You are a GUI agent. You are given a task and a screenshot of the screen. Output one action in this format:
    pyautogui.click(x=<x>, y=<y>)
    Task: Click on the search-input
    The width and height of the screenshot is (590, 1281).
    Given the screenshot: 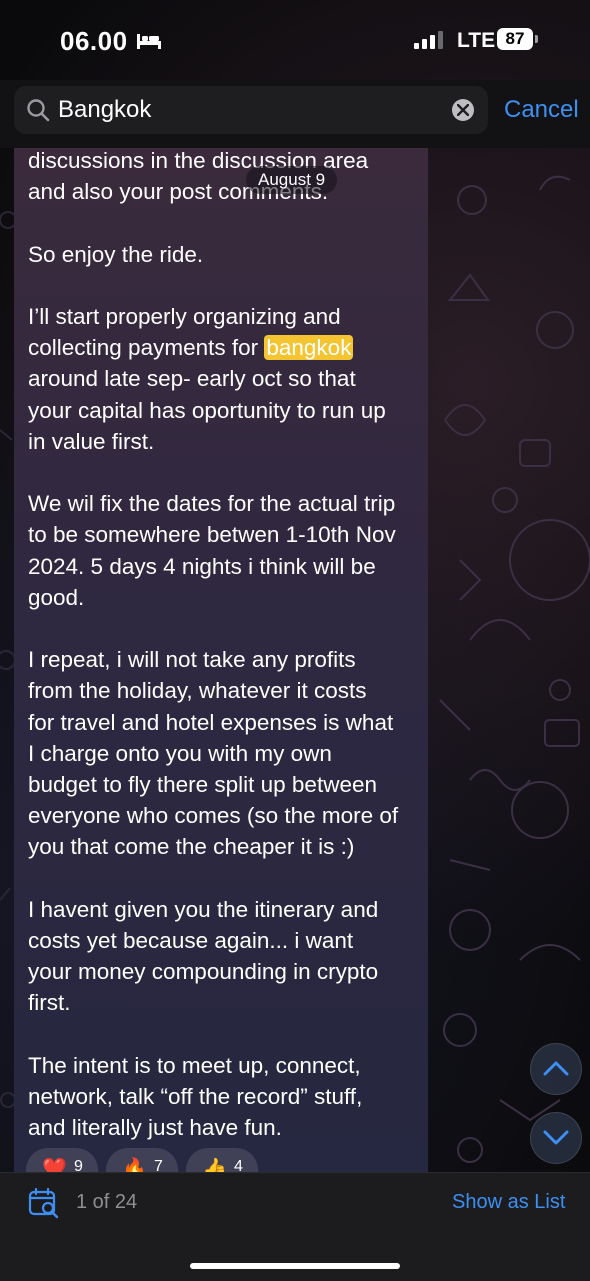 What is the action you would take?
    pyautogui.click(x=248, y=110)
    